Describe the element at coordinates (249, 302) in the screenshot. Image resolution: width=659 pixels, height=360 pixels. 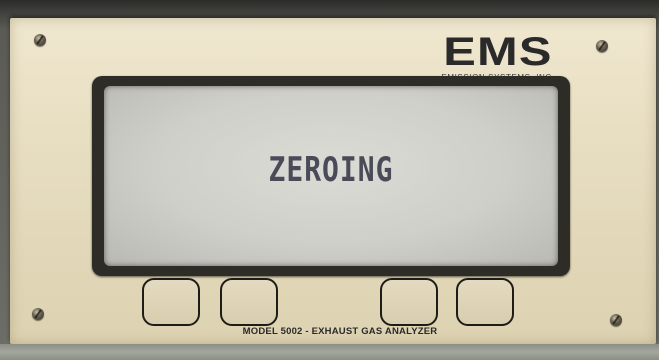
I see `soft-key-2-button` at that location.